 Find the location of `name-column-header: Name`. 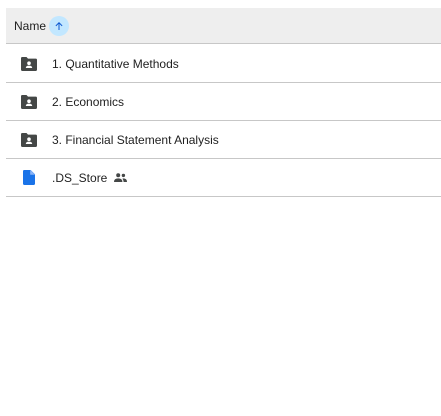

name-column-header: Name is located at coordinates (30, 26).